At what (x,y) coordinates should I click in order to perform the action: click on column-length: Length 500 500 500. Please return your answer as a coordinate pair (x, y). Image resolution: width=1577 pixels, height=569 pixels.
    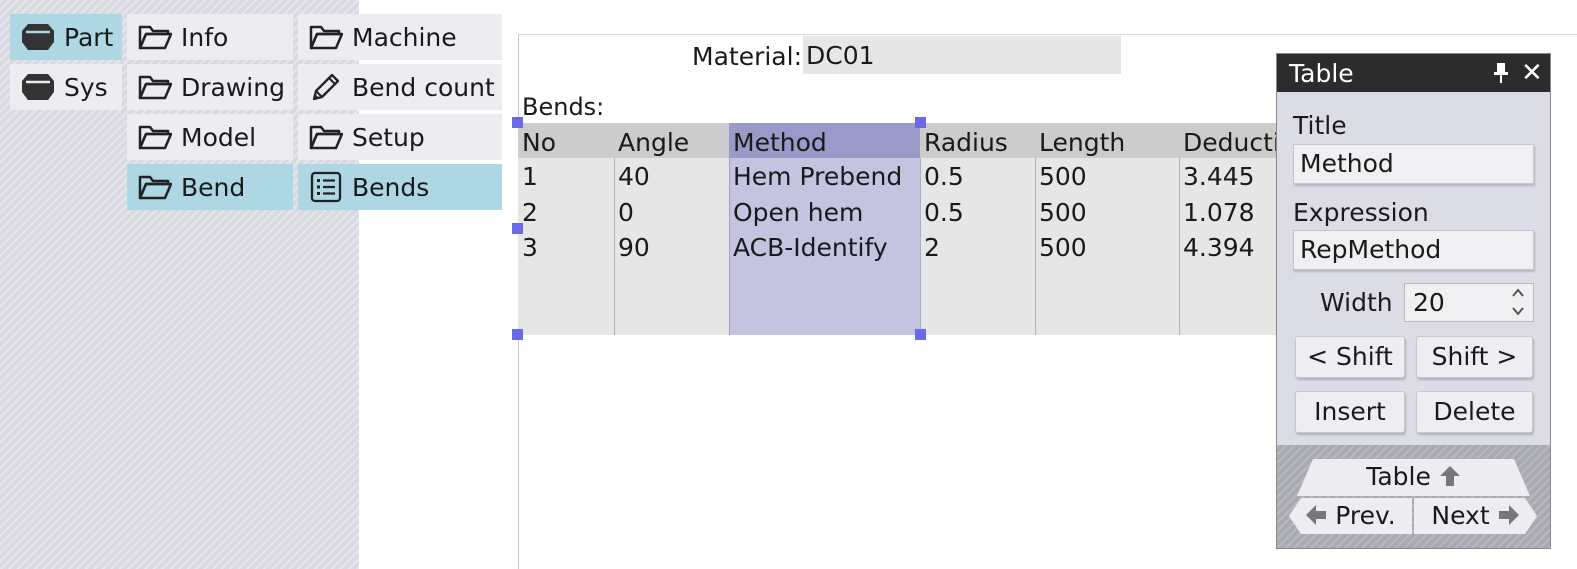
    Looking at the image, I should click on (1107, 229).